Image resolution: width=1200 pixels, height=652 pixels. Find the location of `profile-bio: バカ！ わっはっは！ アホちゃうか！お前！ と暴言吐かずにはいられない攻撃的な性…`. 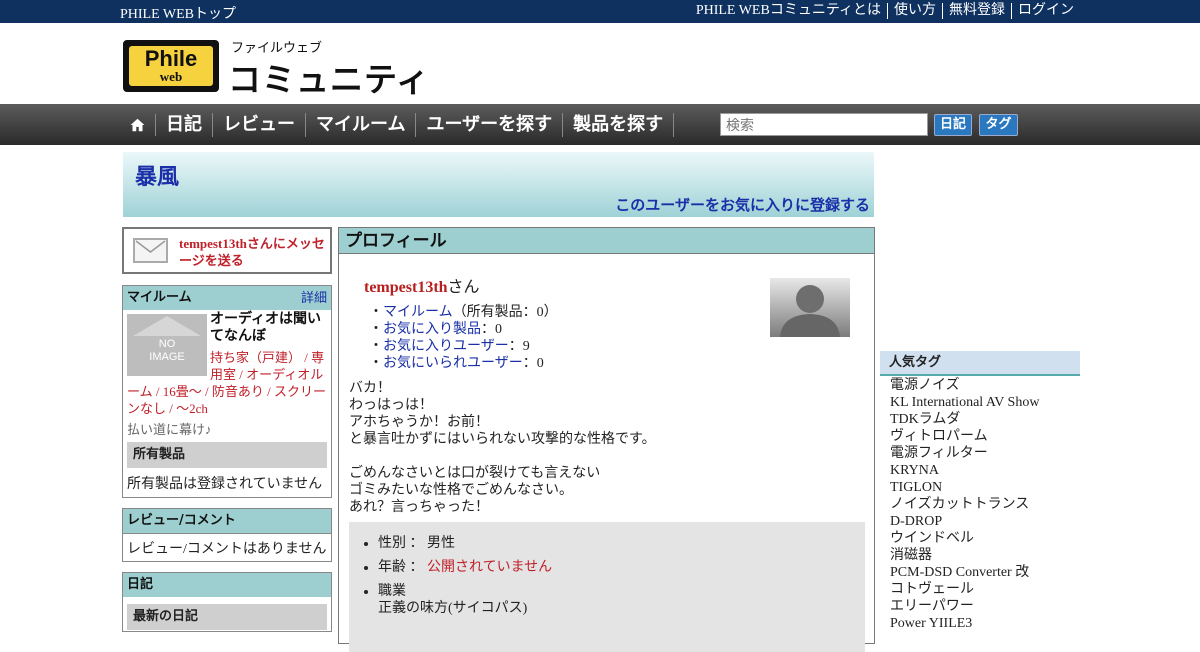

profile-bio: バカ！ わっはっは！ アホちゃうか！お前！ と暴言吐かずにはいられない攻撃的な性… is located at coordinates (607, 448).